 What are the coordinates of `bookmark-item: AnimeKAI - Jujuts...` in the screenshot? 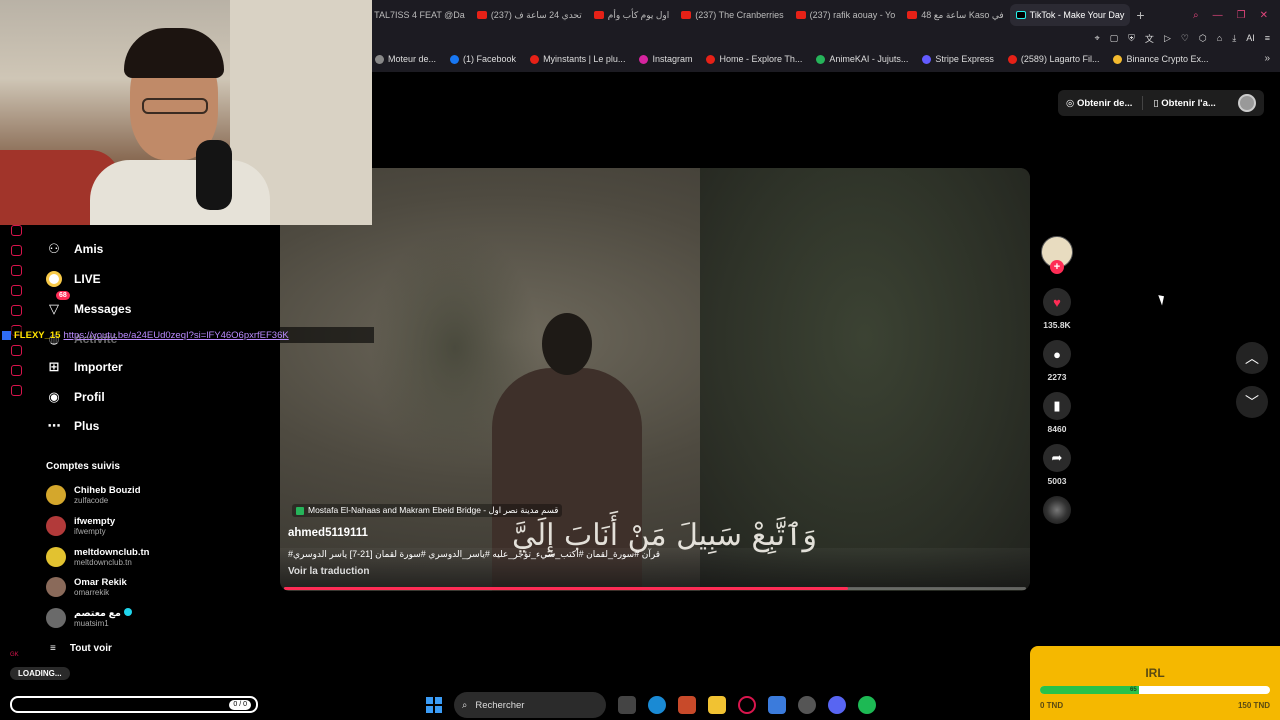 It's located at (862, 59).